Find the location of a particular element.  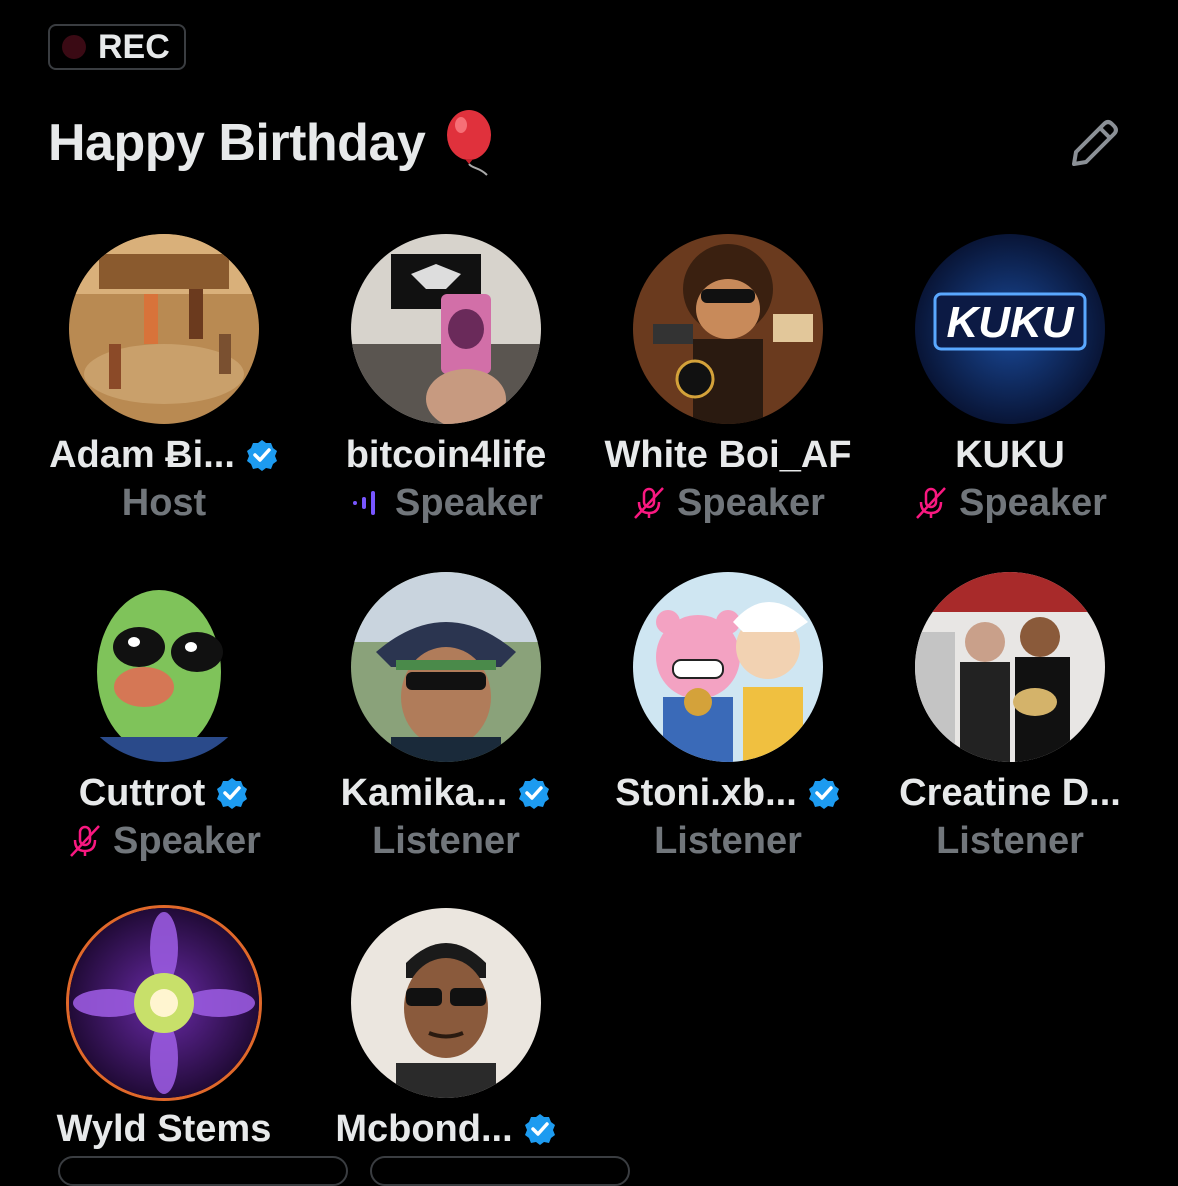

balloon-icon is located at coordinates (469, 143).